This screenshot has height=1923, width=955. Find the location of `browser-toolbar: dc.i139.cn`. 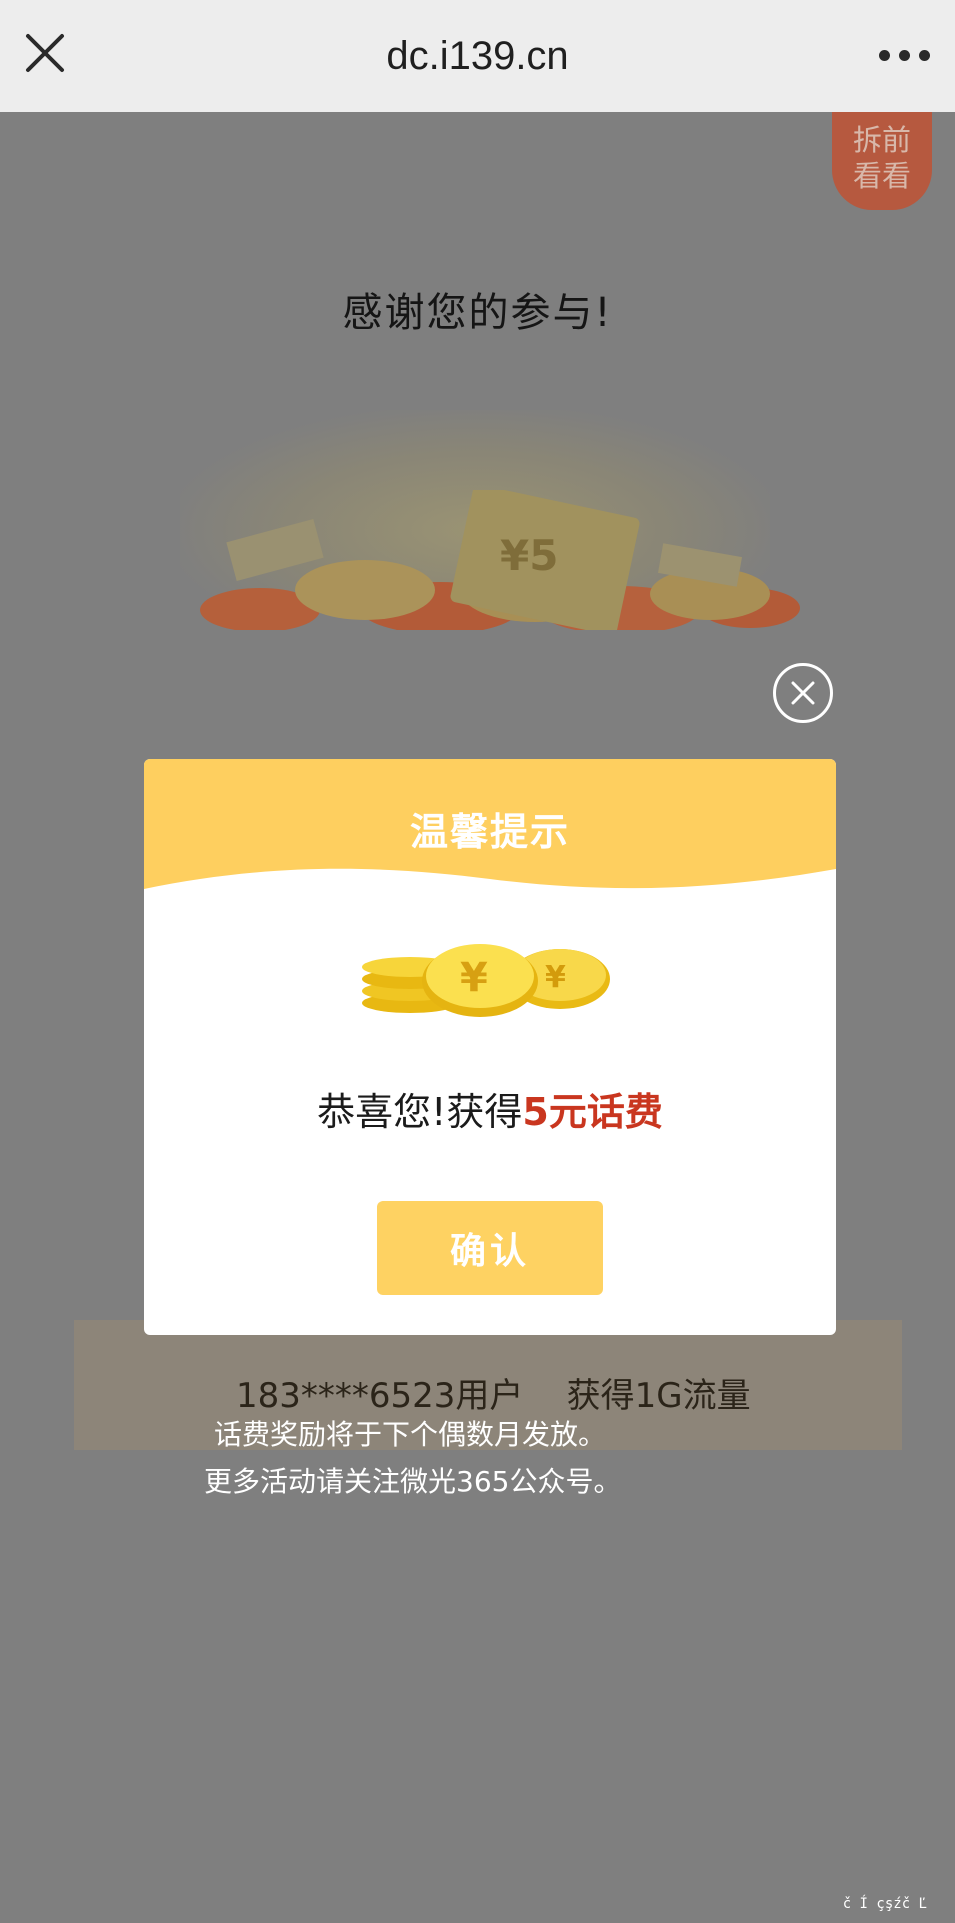

browser-toolbar: dc.i139.cn is located at coordinates (477, 56).